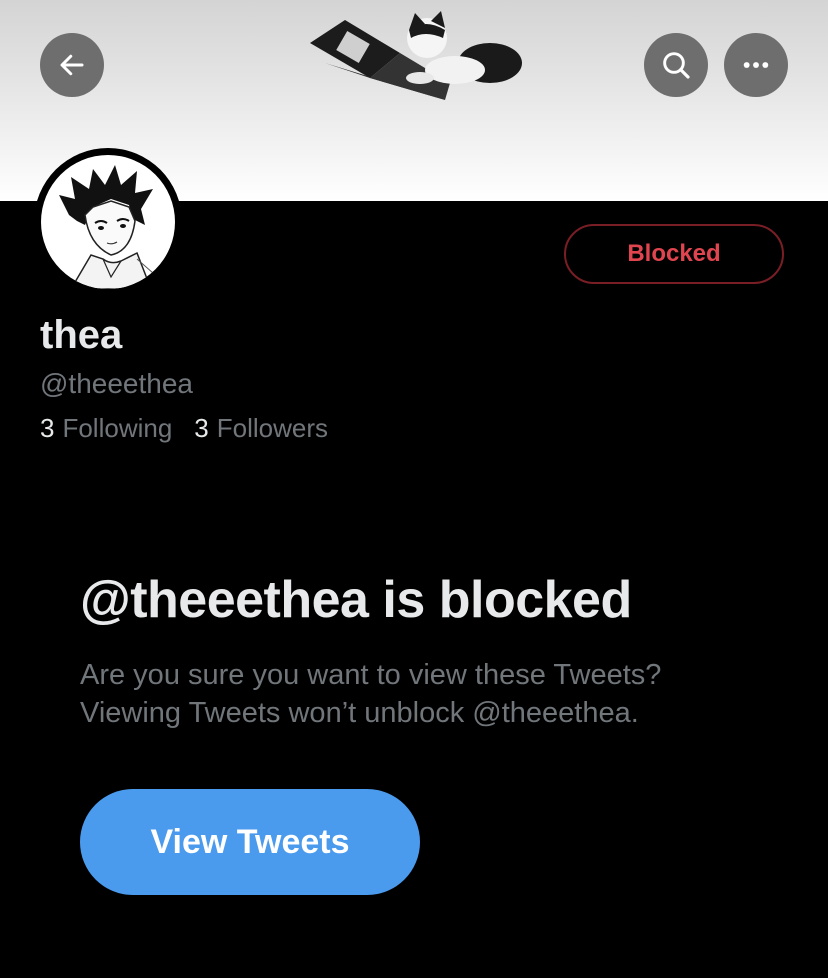 This screenshot has width=828, height=978. I want to click on following-count: 3, so click(47, 428).